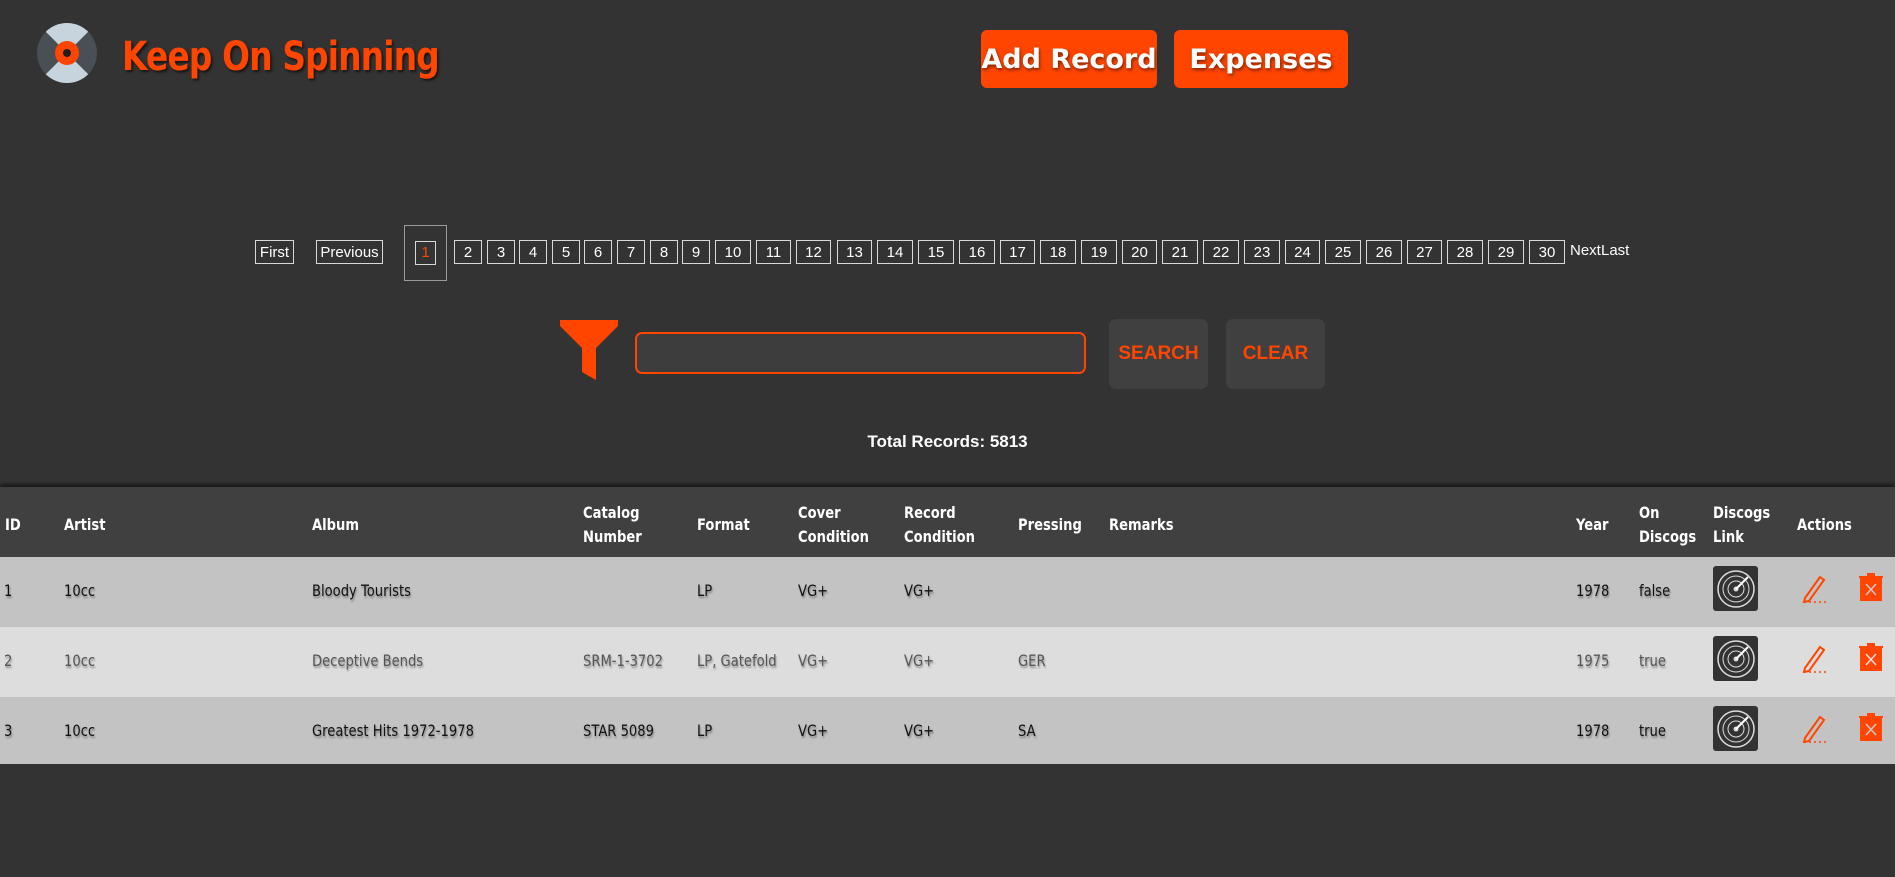  What do you see at coordinates (1262, 252) in the screenshot?
I see `pagination-page: 23` at bounding box center [1262, 252].